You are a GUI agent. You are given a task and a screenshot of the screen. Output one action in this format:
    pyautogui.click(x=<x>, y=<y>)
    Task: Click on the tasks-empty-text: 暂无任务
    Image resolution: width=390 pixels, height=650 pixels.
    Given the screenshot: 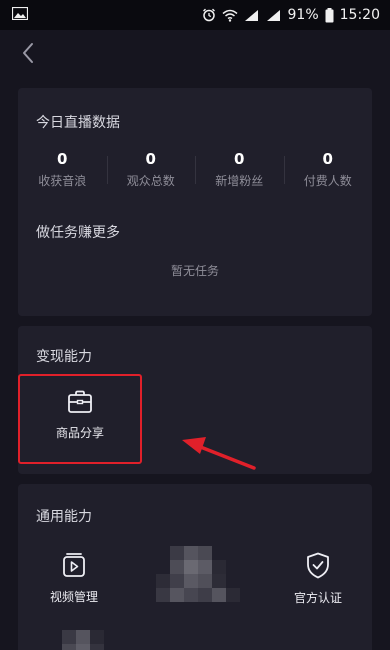 What is the action you would take?
    pyautogui.click(x=194, y=271)
    